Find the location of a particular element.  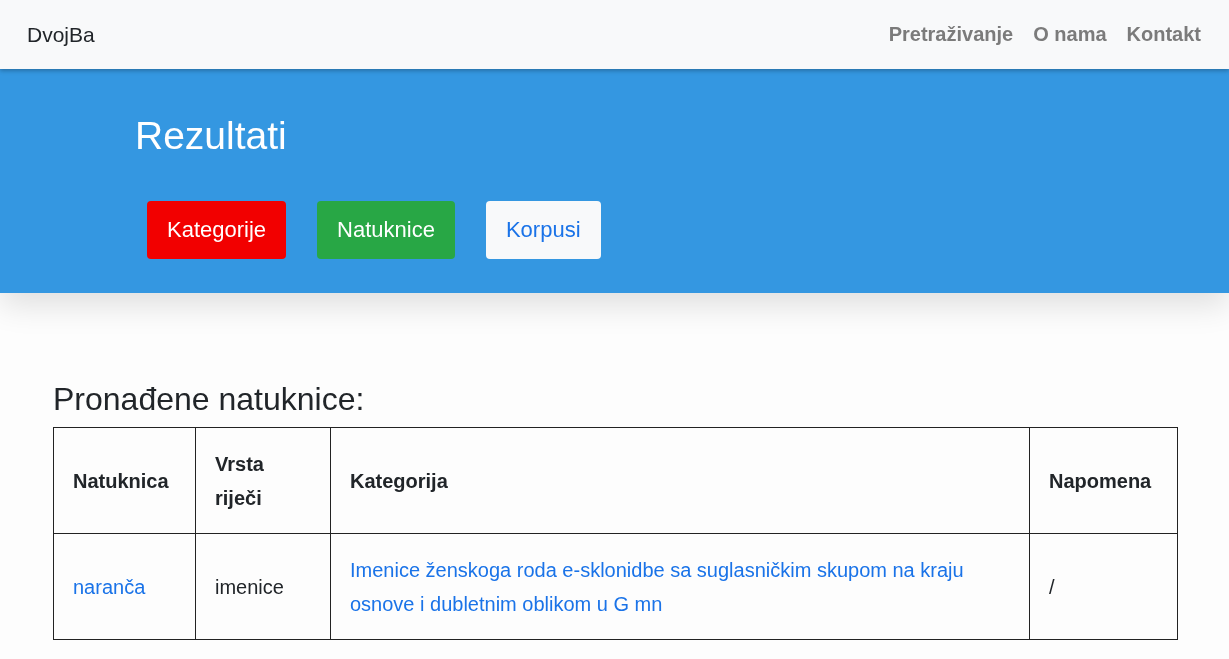

column-header: Natuknica is located at coordinates (124, 480).